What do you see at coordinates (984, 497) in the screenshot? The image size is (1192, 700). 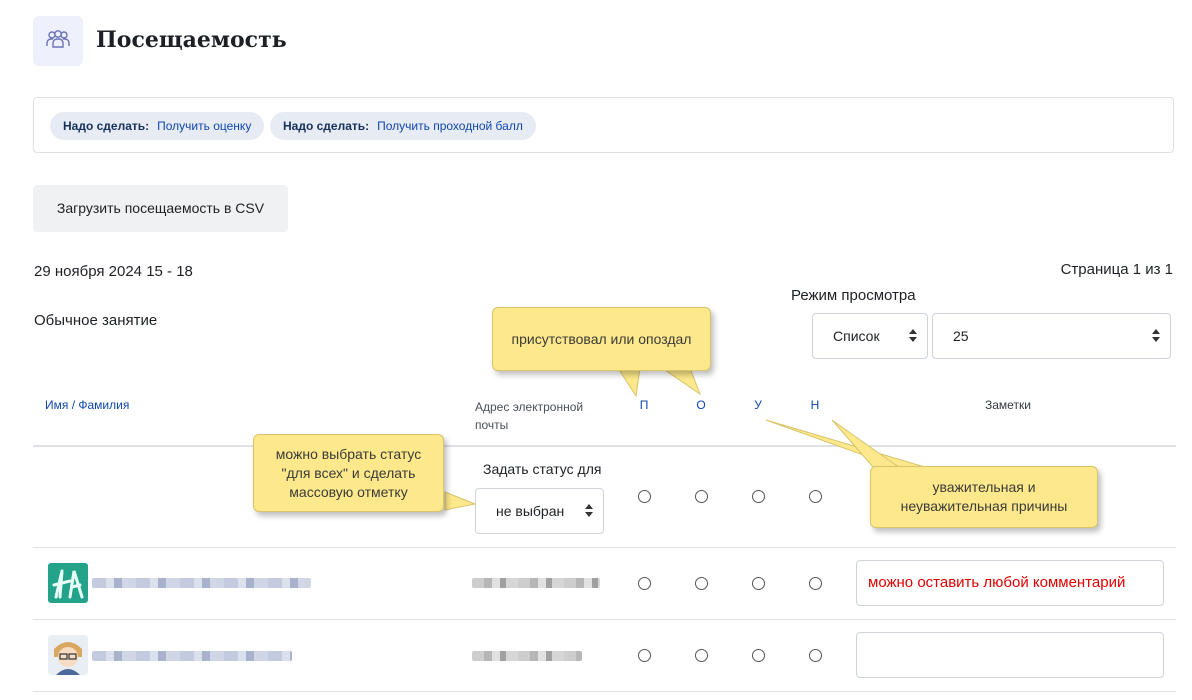 I see `callout-excused: уважительная и неуважительная причины` at bounding box center [984, 497].